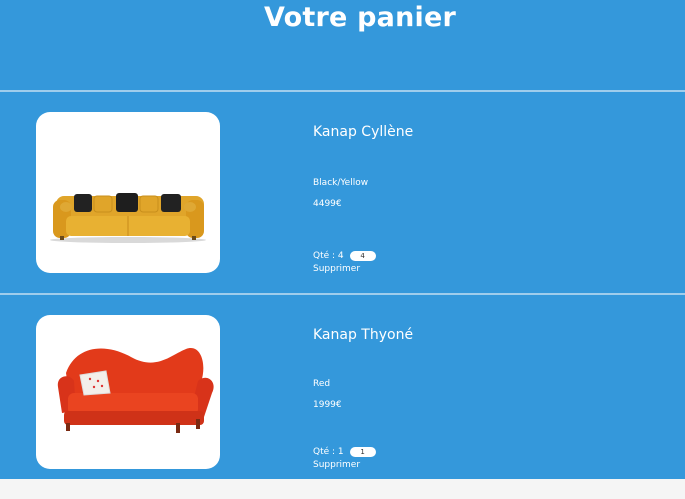  I want to click on product-price: 4499€, so click(327, 204).